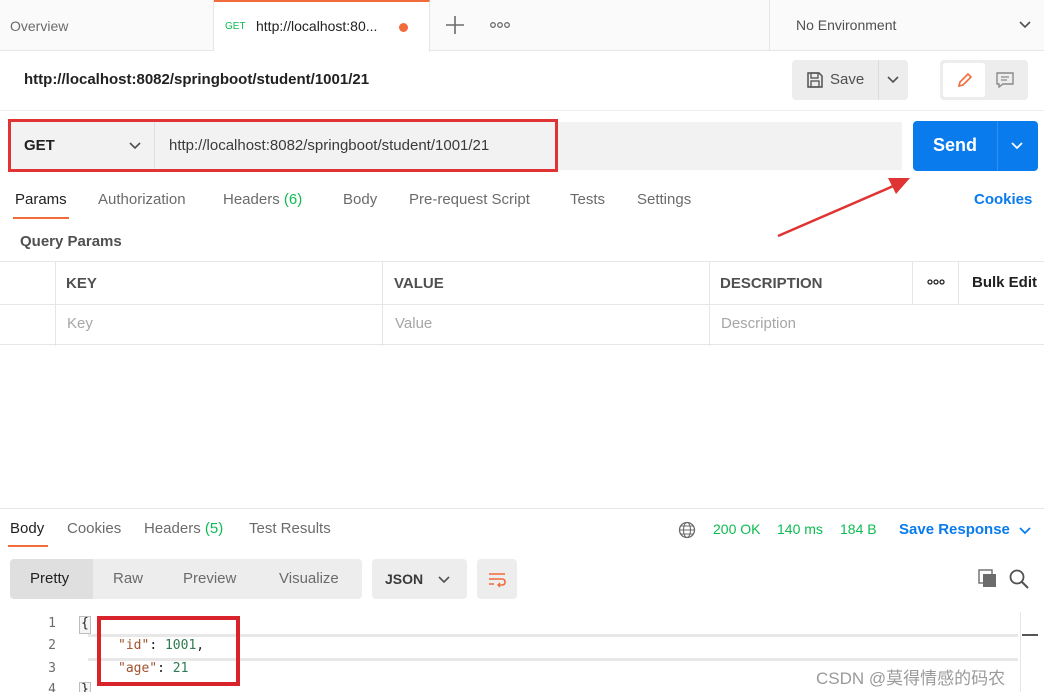 This screenshot has height=692, width=1044. Describe the element at coordinates (52, 645) in the screenshot. I see `line-number: 2` at that location.